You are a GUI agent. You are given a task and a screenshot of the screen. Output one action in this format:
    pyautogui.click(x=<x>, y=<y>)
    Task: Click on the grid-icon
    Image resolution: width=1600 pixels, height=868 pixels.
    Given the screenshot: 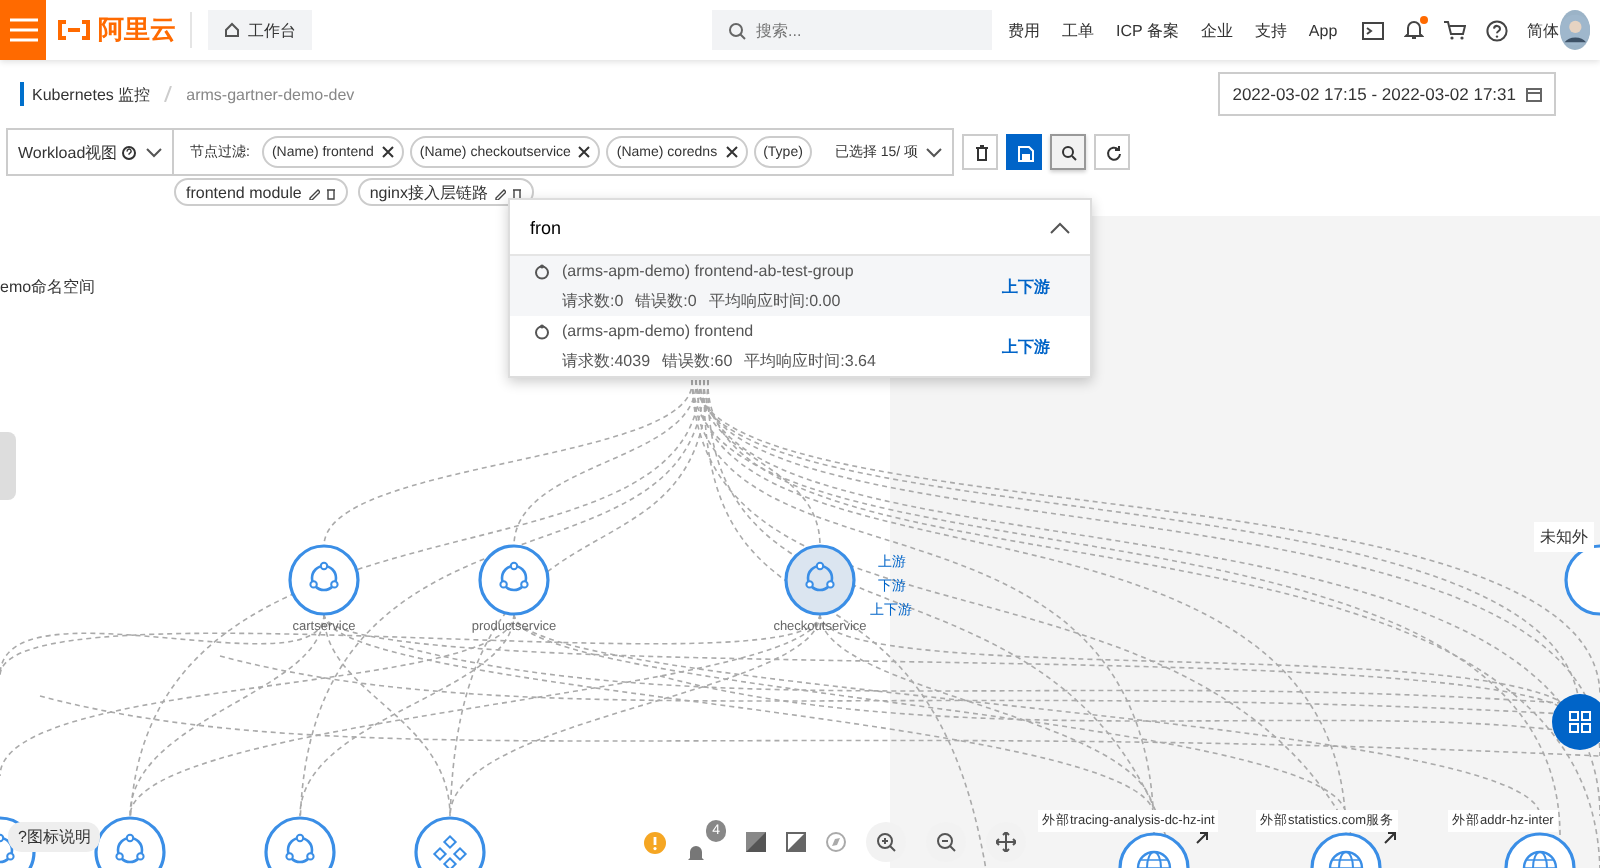 What is the action you would take?
    pyautogui.click(x=1580, y=722)
    